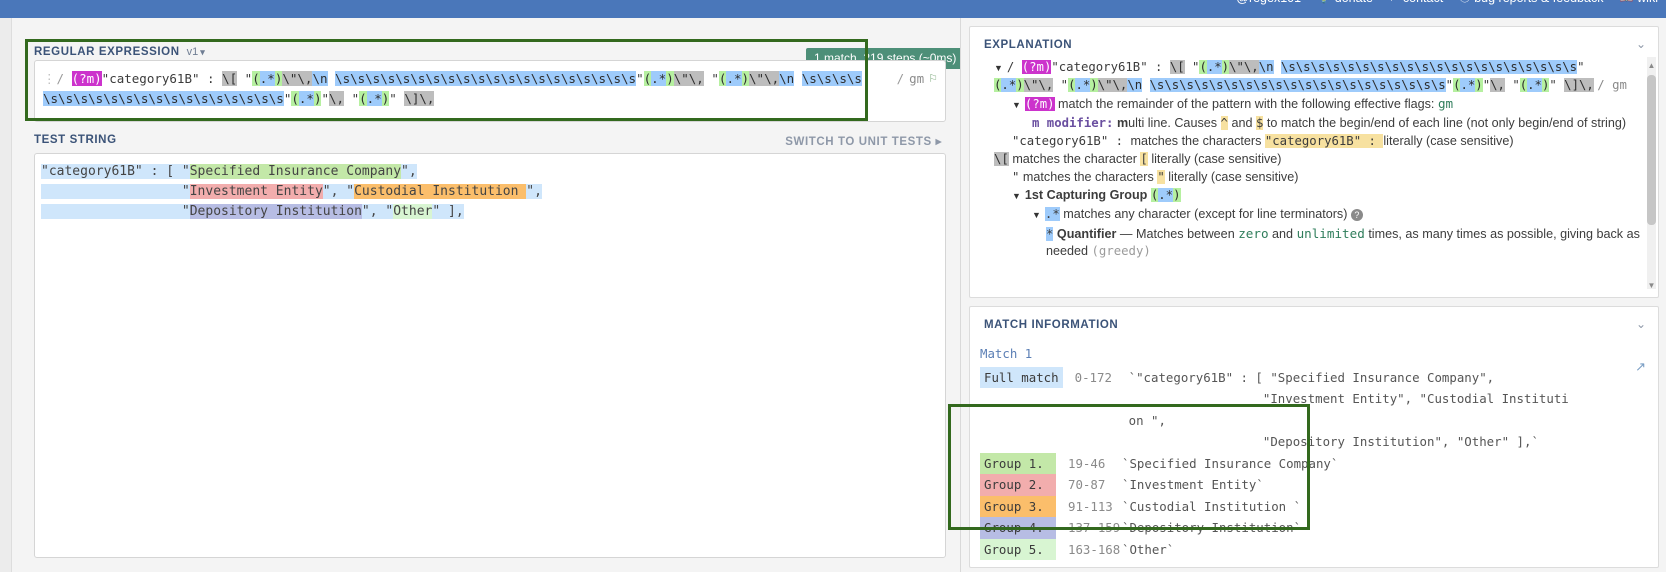  What do you see at coordinates (1087, 484) in the screenshot?
I see `match-row-range: 70-87` at bounding box center [1087, 484].